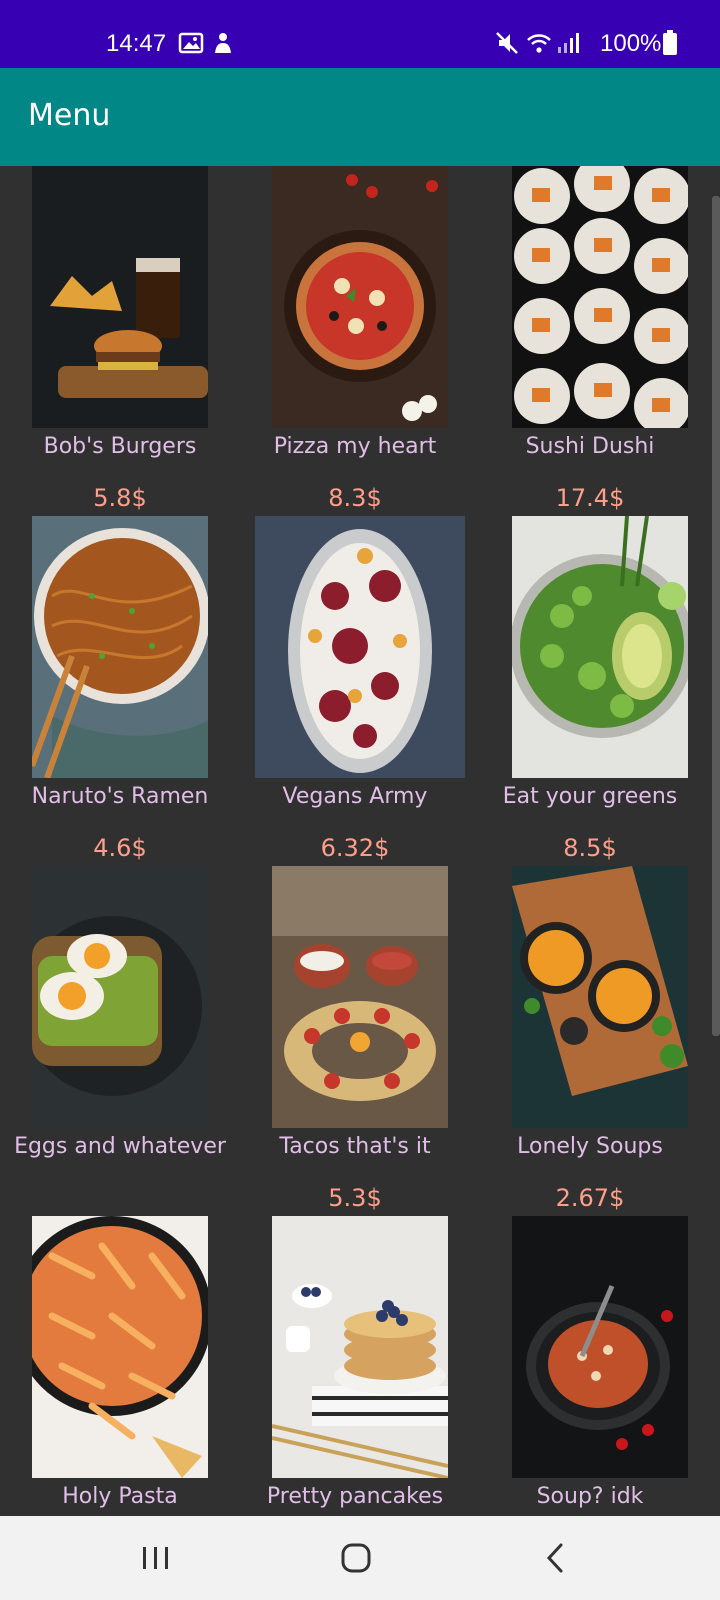 This screenshot has height=1600, width=720. Describe the element at coordinates (631, 43) in the screenshot. I see `battery-percentage: 100%` at that location.